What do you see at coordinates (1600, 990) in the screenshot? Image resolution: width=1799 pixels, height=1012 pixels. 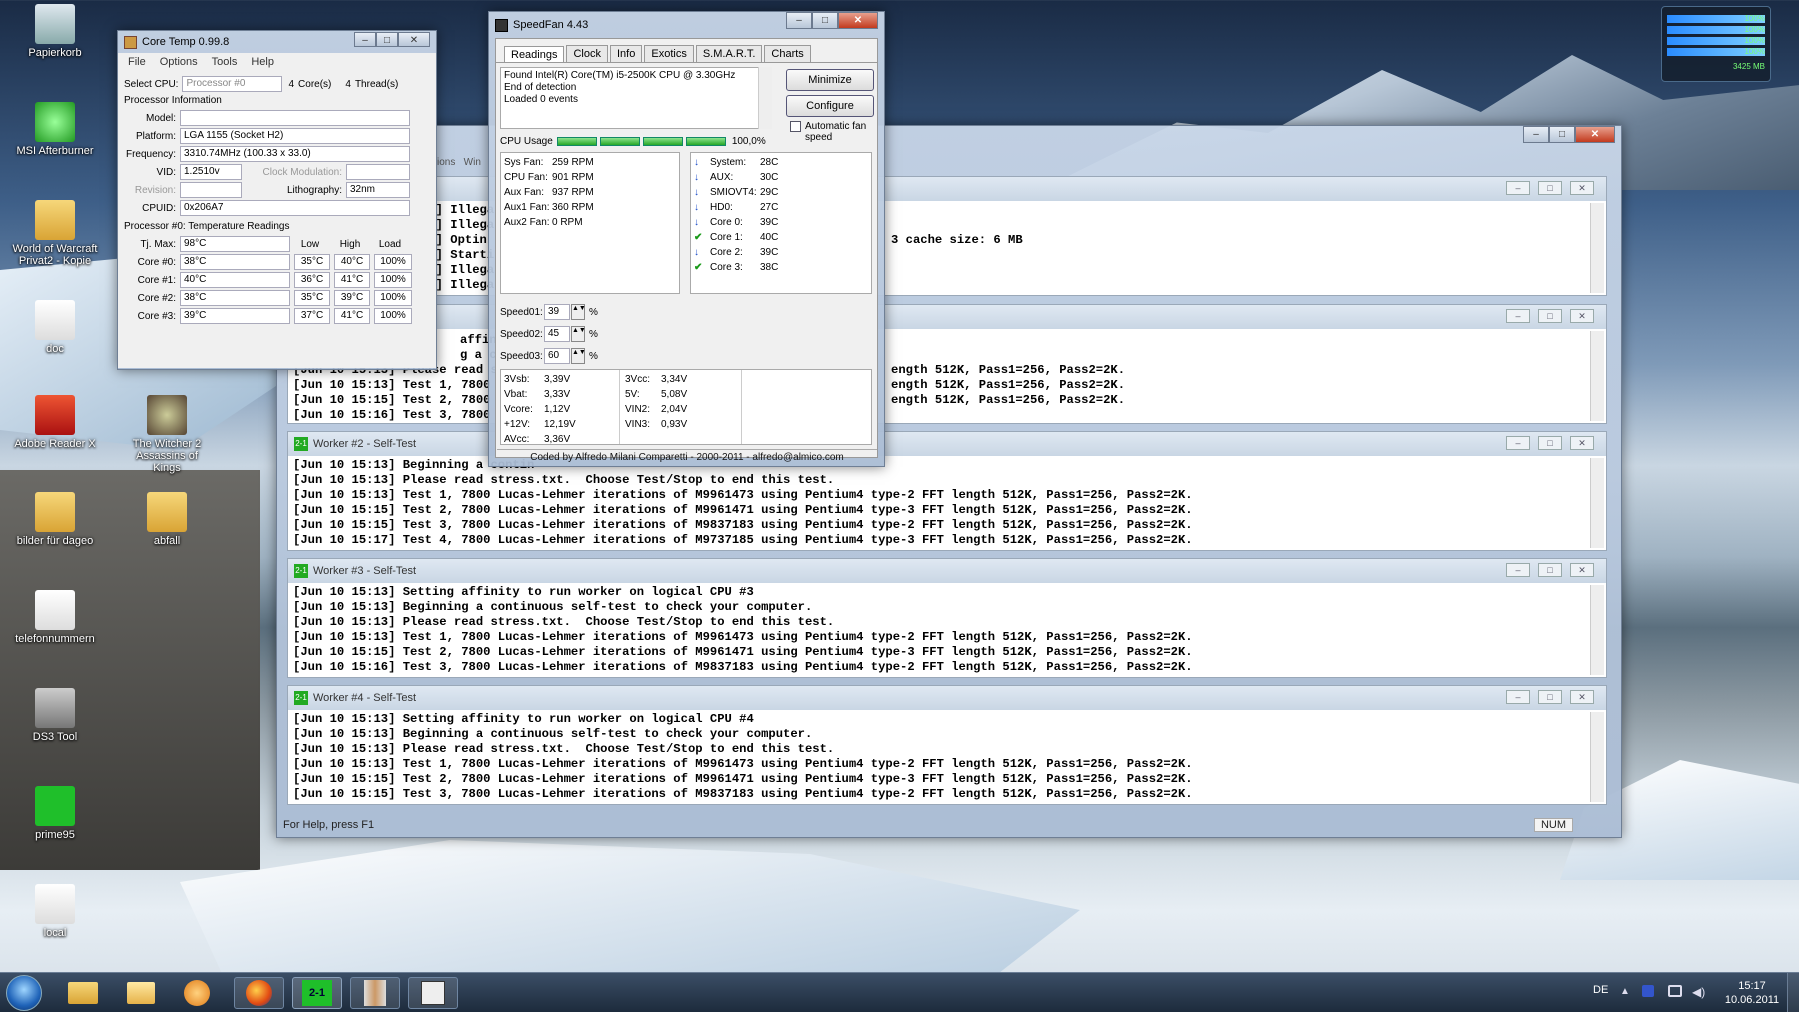 I see `language-indicator: DE` at bounding box center [1600, 990].